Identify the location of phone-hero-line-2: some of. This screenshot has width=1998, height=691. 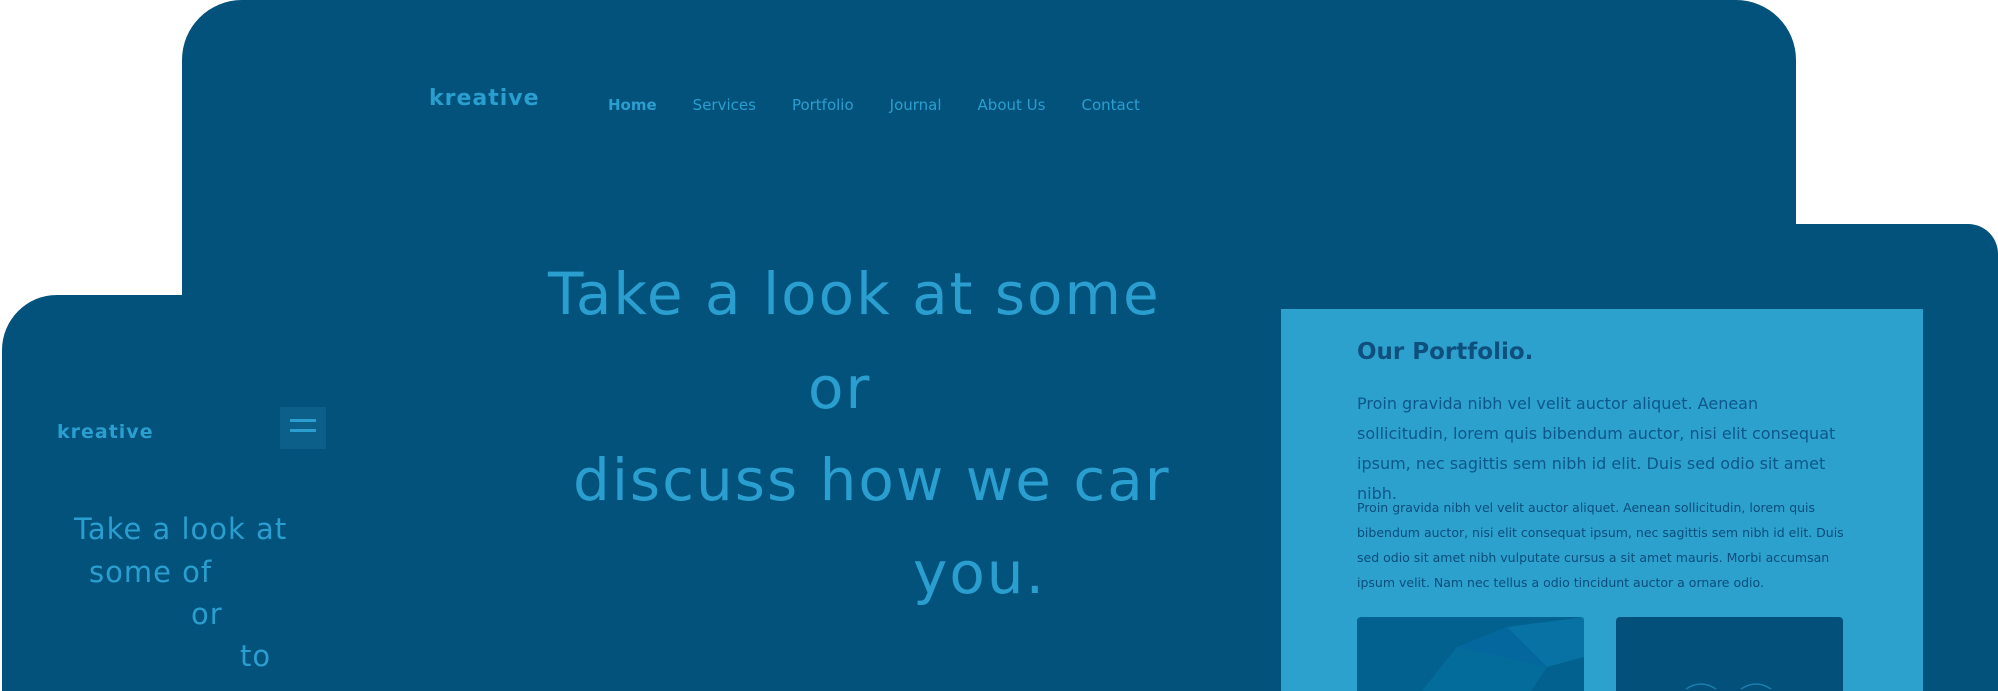
(151, 572).